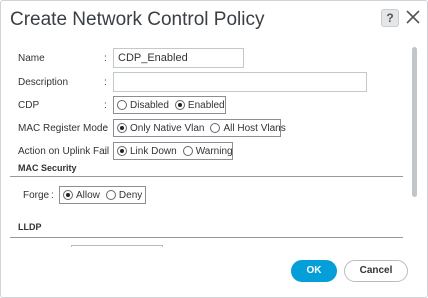 The image size is (428, 298). I want to click on lldp-divider, so click(206, 237).